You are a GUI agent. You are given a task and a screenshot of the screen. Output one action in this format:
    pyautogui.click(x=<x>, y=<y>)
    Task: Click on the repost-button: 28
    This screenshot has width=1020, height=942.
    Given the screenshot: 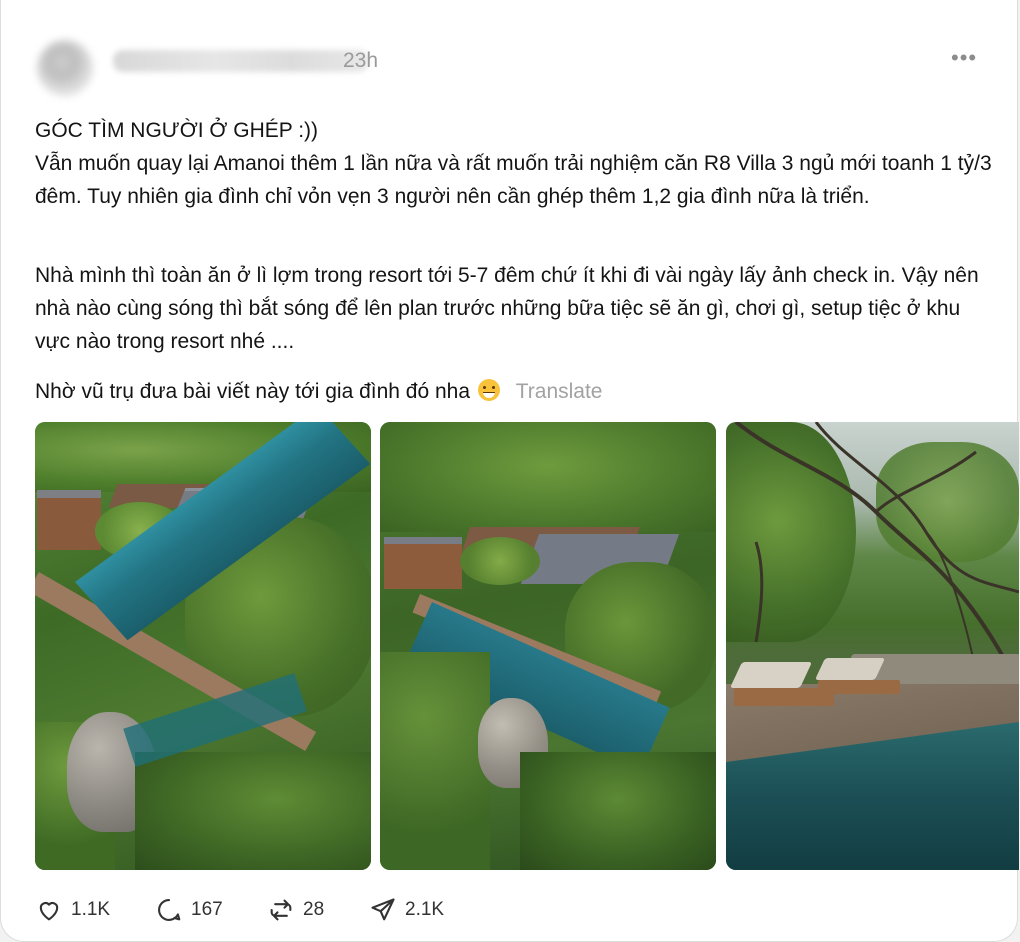 What is the action you would take?
    pyautogui.click(x=295, y=910)
    